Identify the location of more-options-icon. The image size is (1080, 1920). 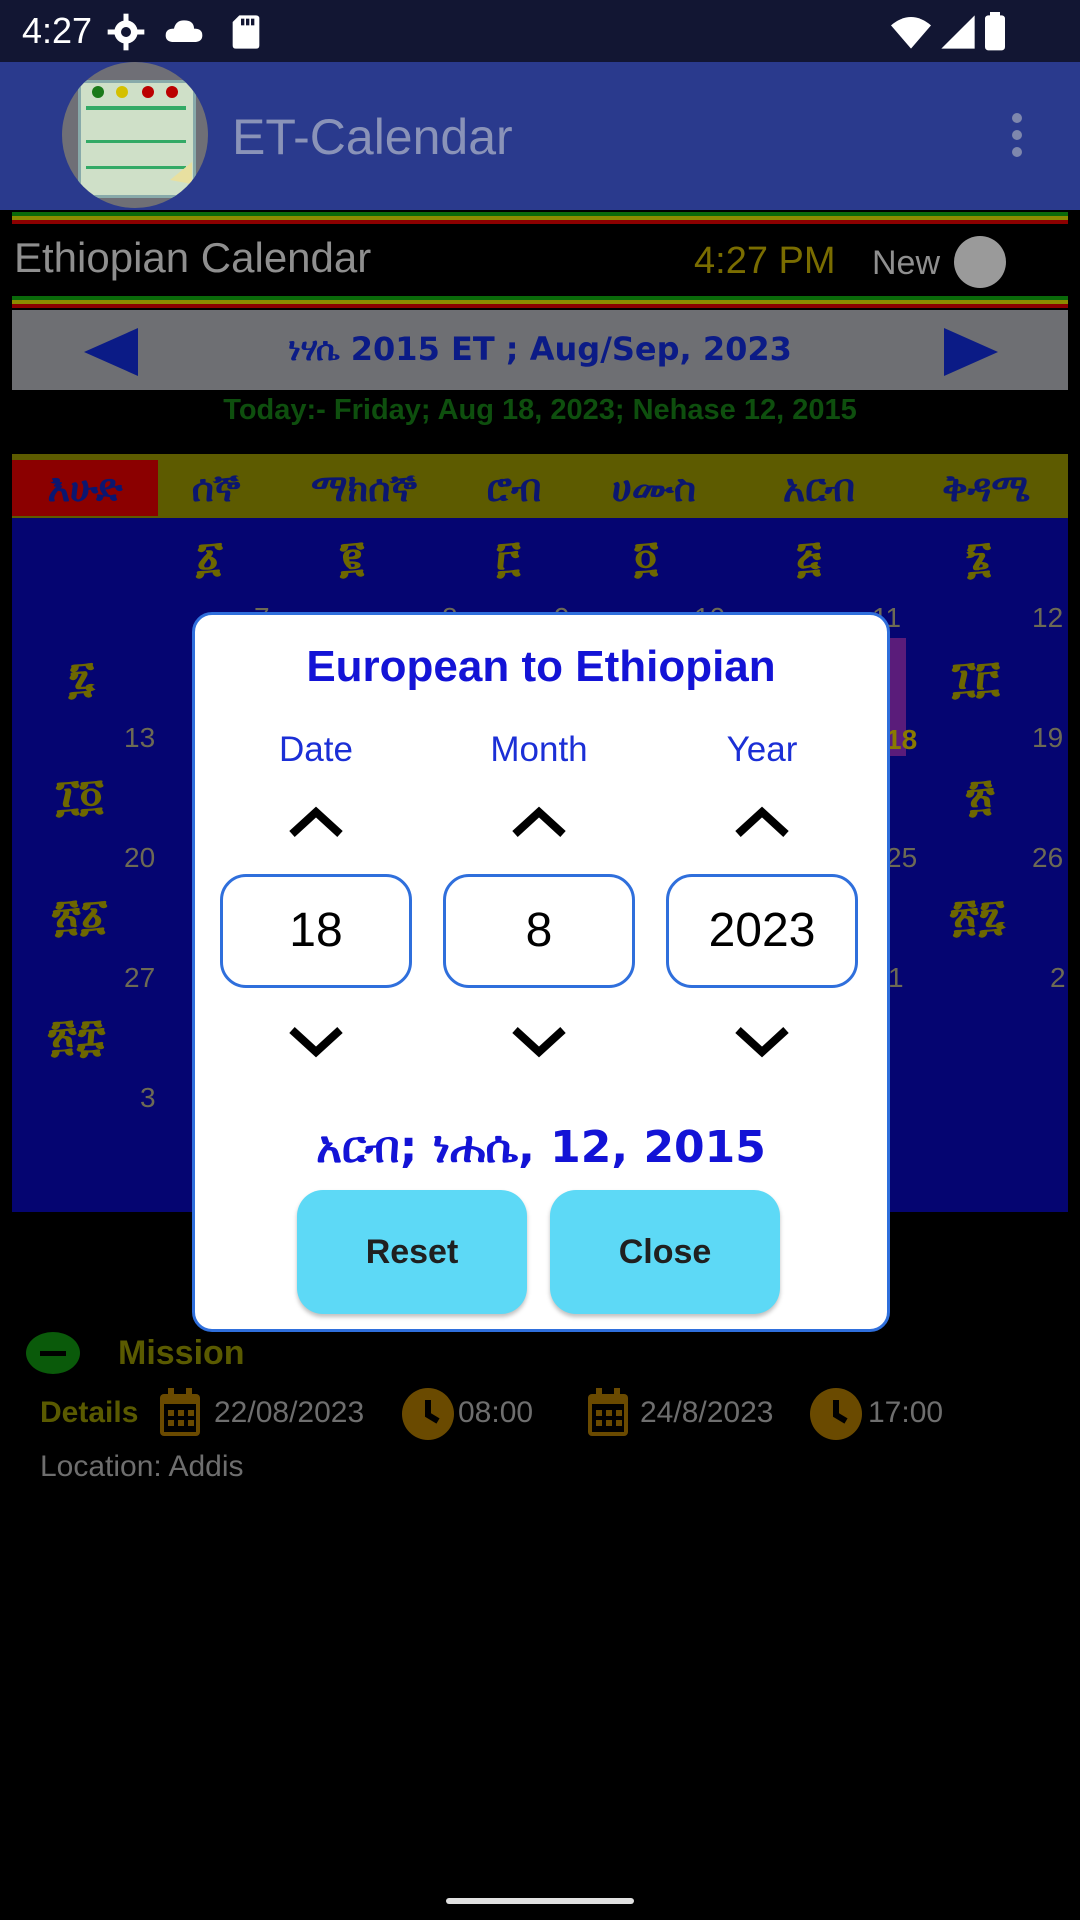
(1017, 135).